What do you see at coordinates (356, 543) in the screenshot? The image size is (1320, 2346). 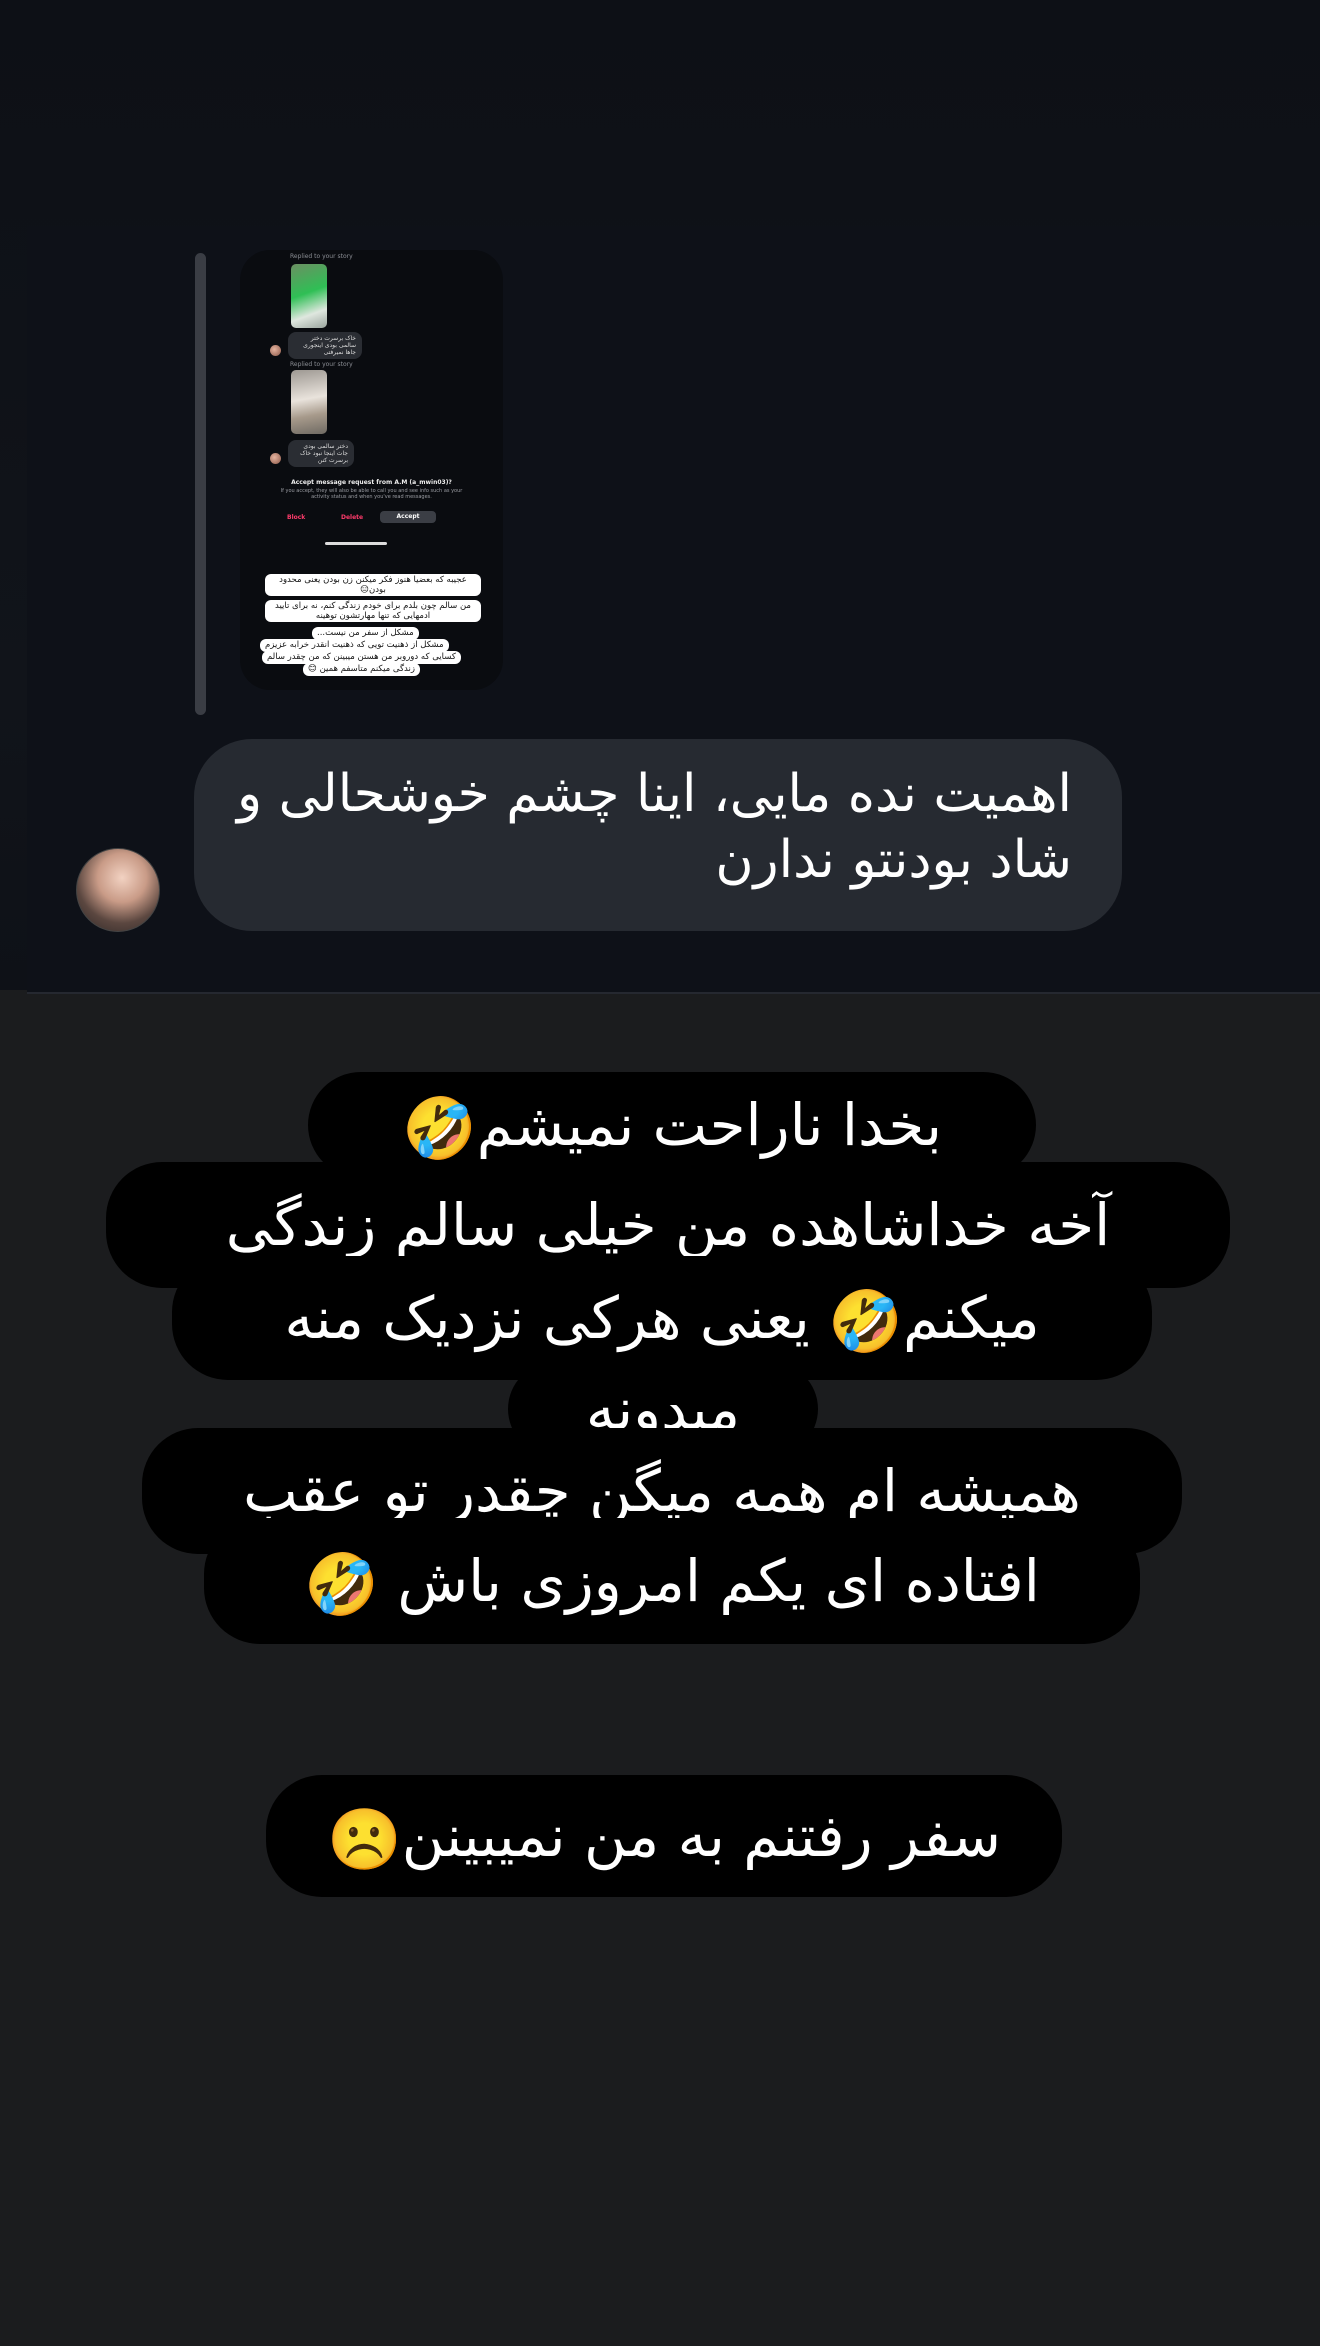 I see `home-indicator` at bounding box center [356, 543].